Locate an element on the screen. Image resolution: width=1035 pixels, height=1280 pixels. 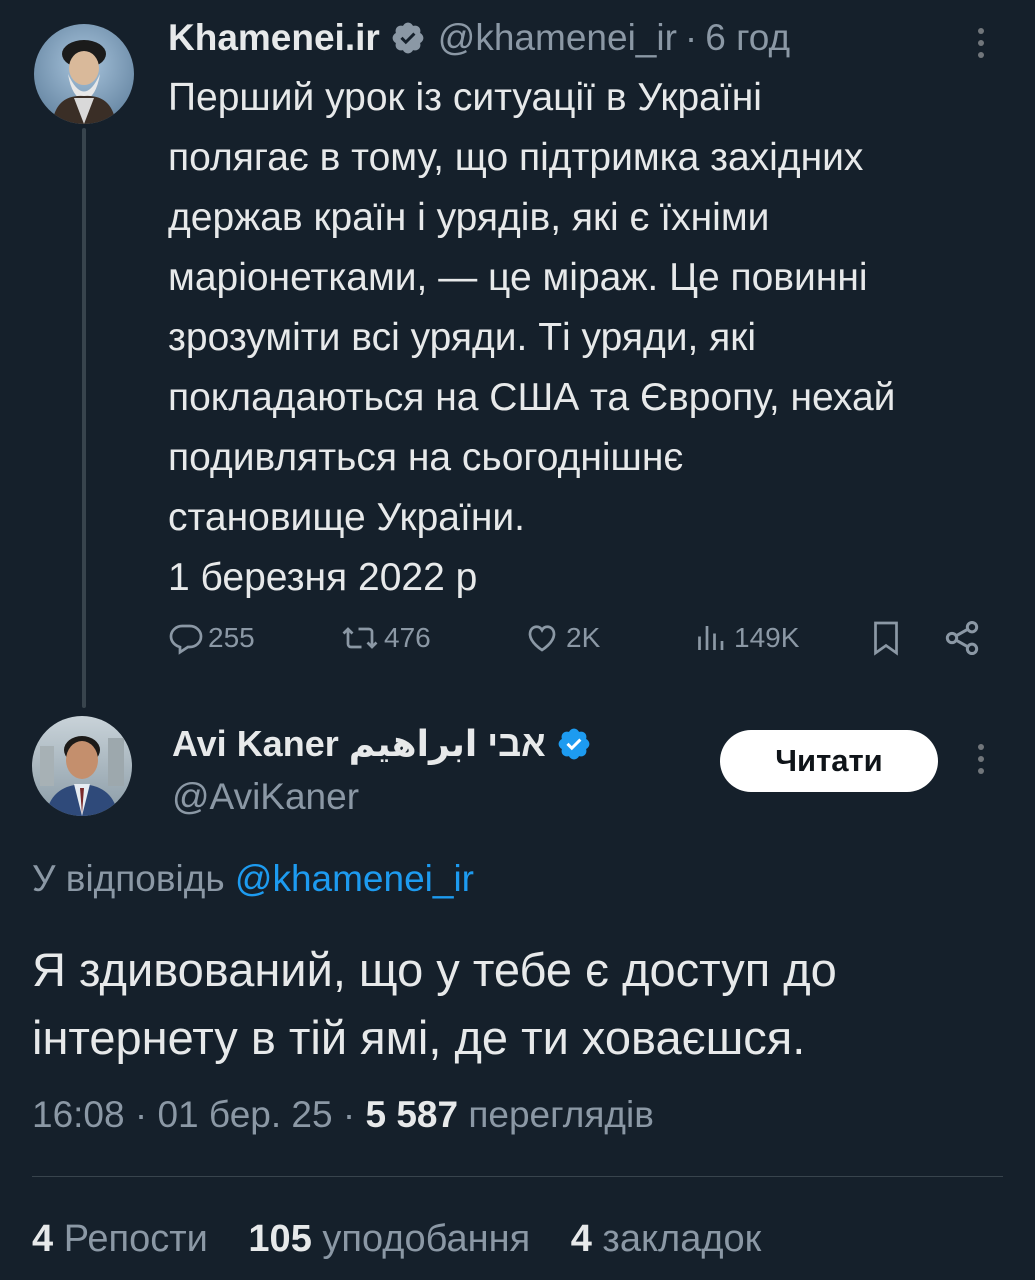
quoted-handle: @khamenei_ir is located at coordinates (557, 38).